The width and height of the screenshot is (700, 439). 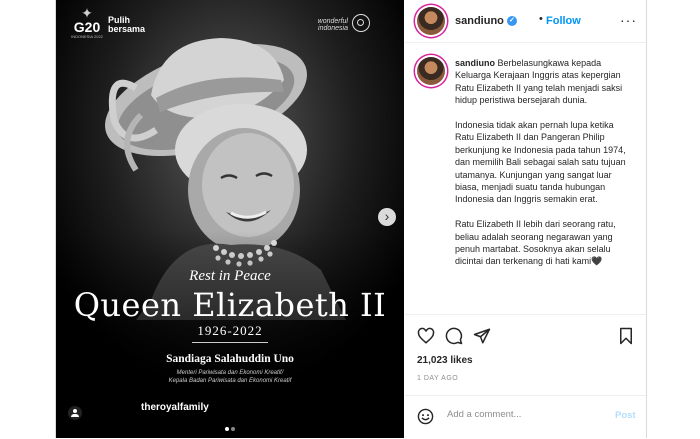 What do you see at coordinates (525, 21) in the screenshot?
I see `post-header: sandiuno ✓ • Follow ···` at bounding box center [525, 21].